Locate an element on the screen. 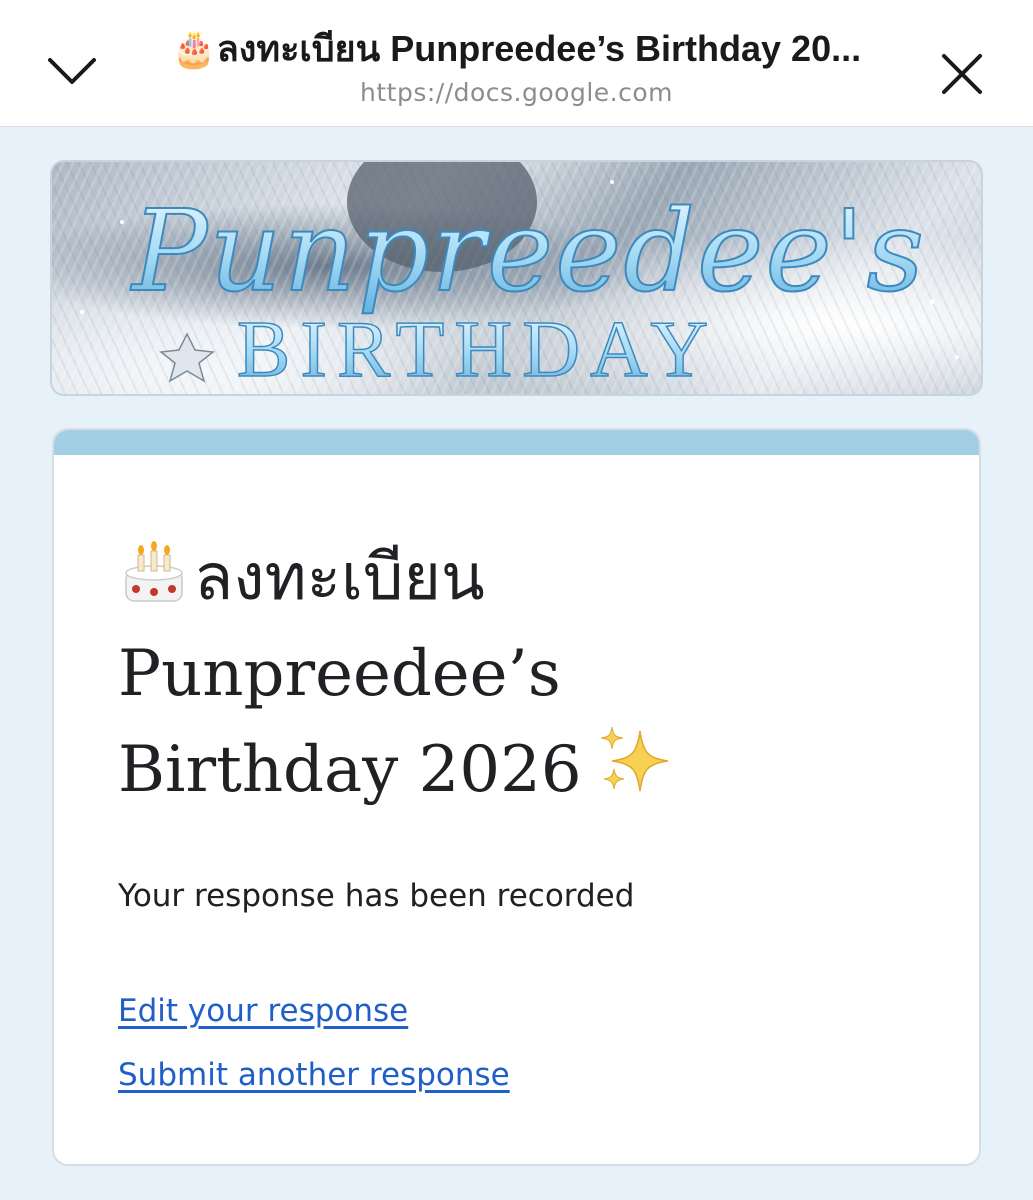  confirmation-message: Your response has been recorded is located at coordinates (376, 896).